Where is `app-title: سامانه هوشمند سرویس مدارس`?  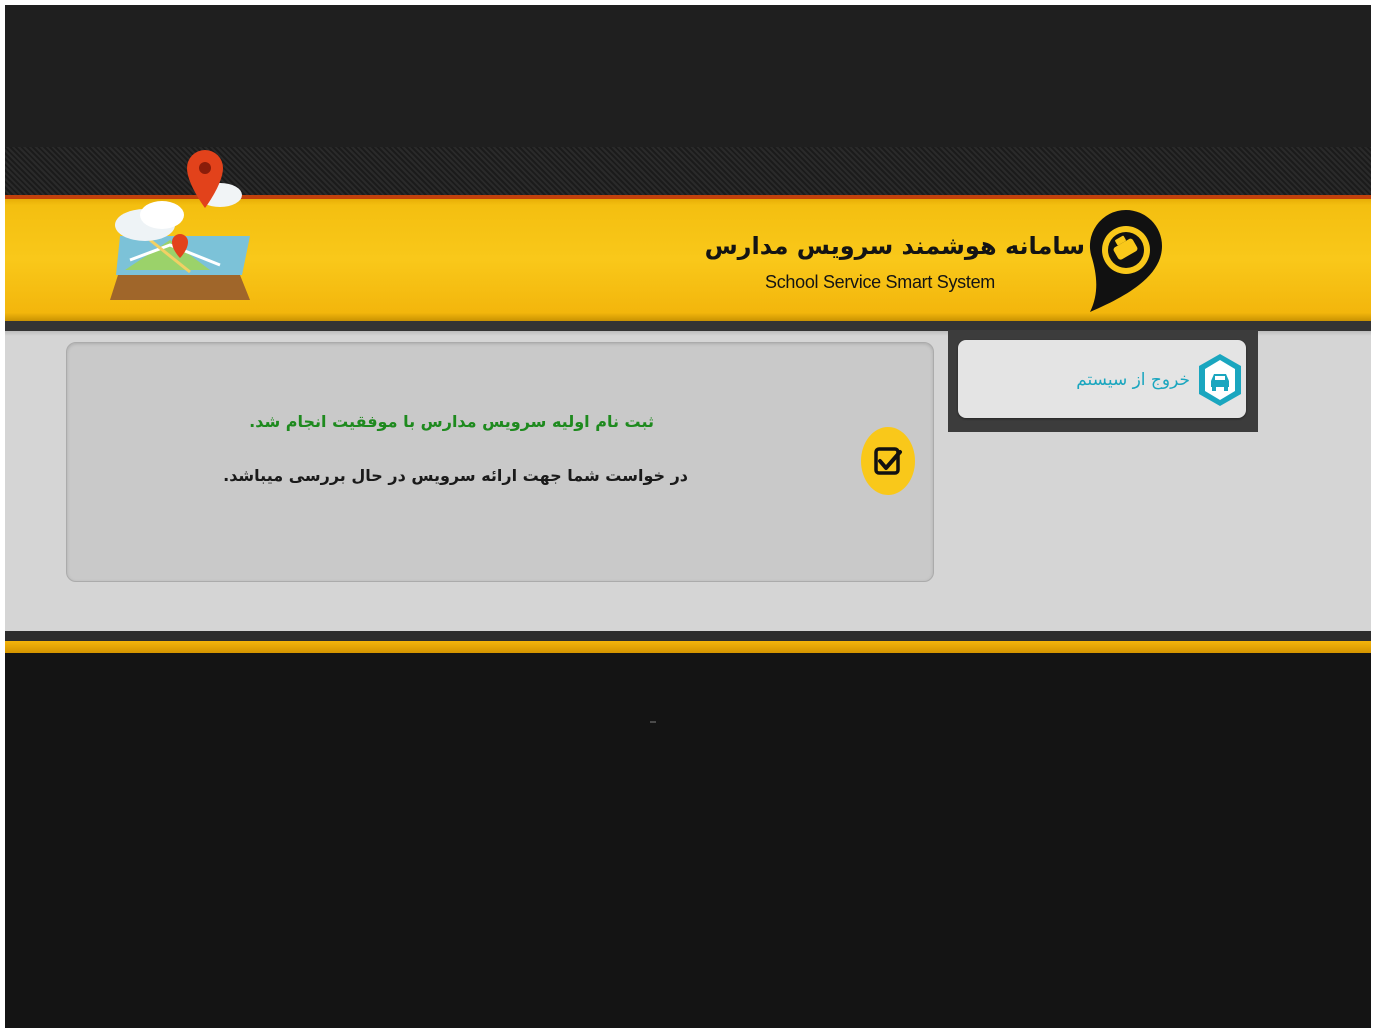
app-title: سامانه هوشمند سرویس مدارس is located at coordinates (894, 246).